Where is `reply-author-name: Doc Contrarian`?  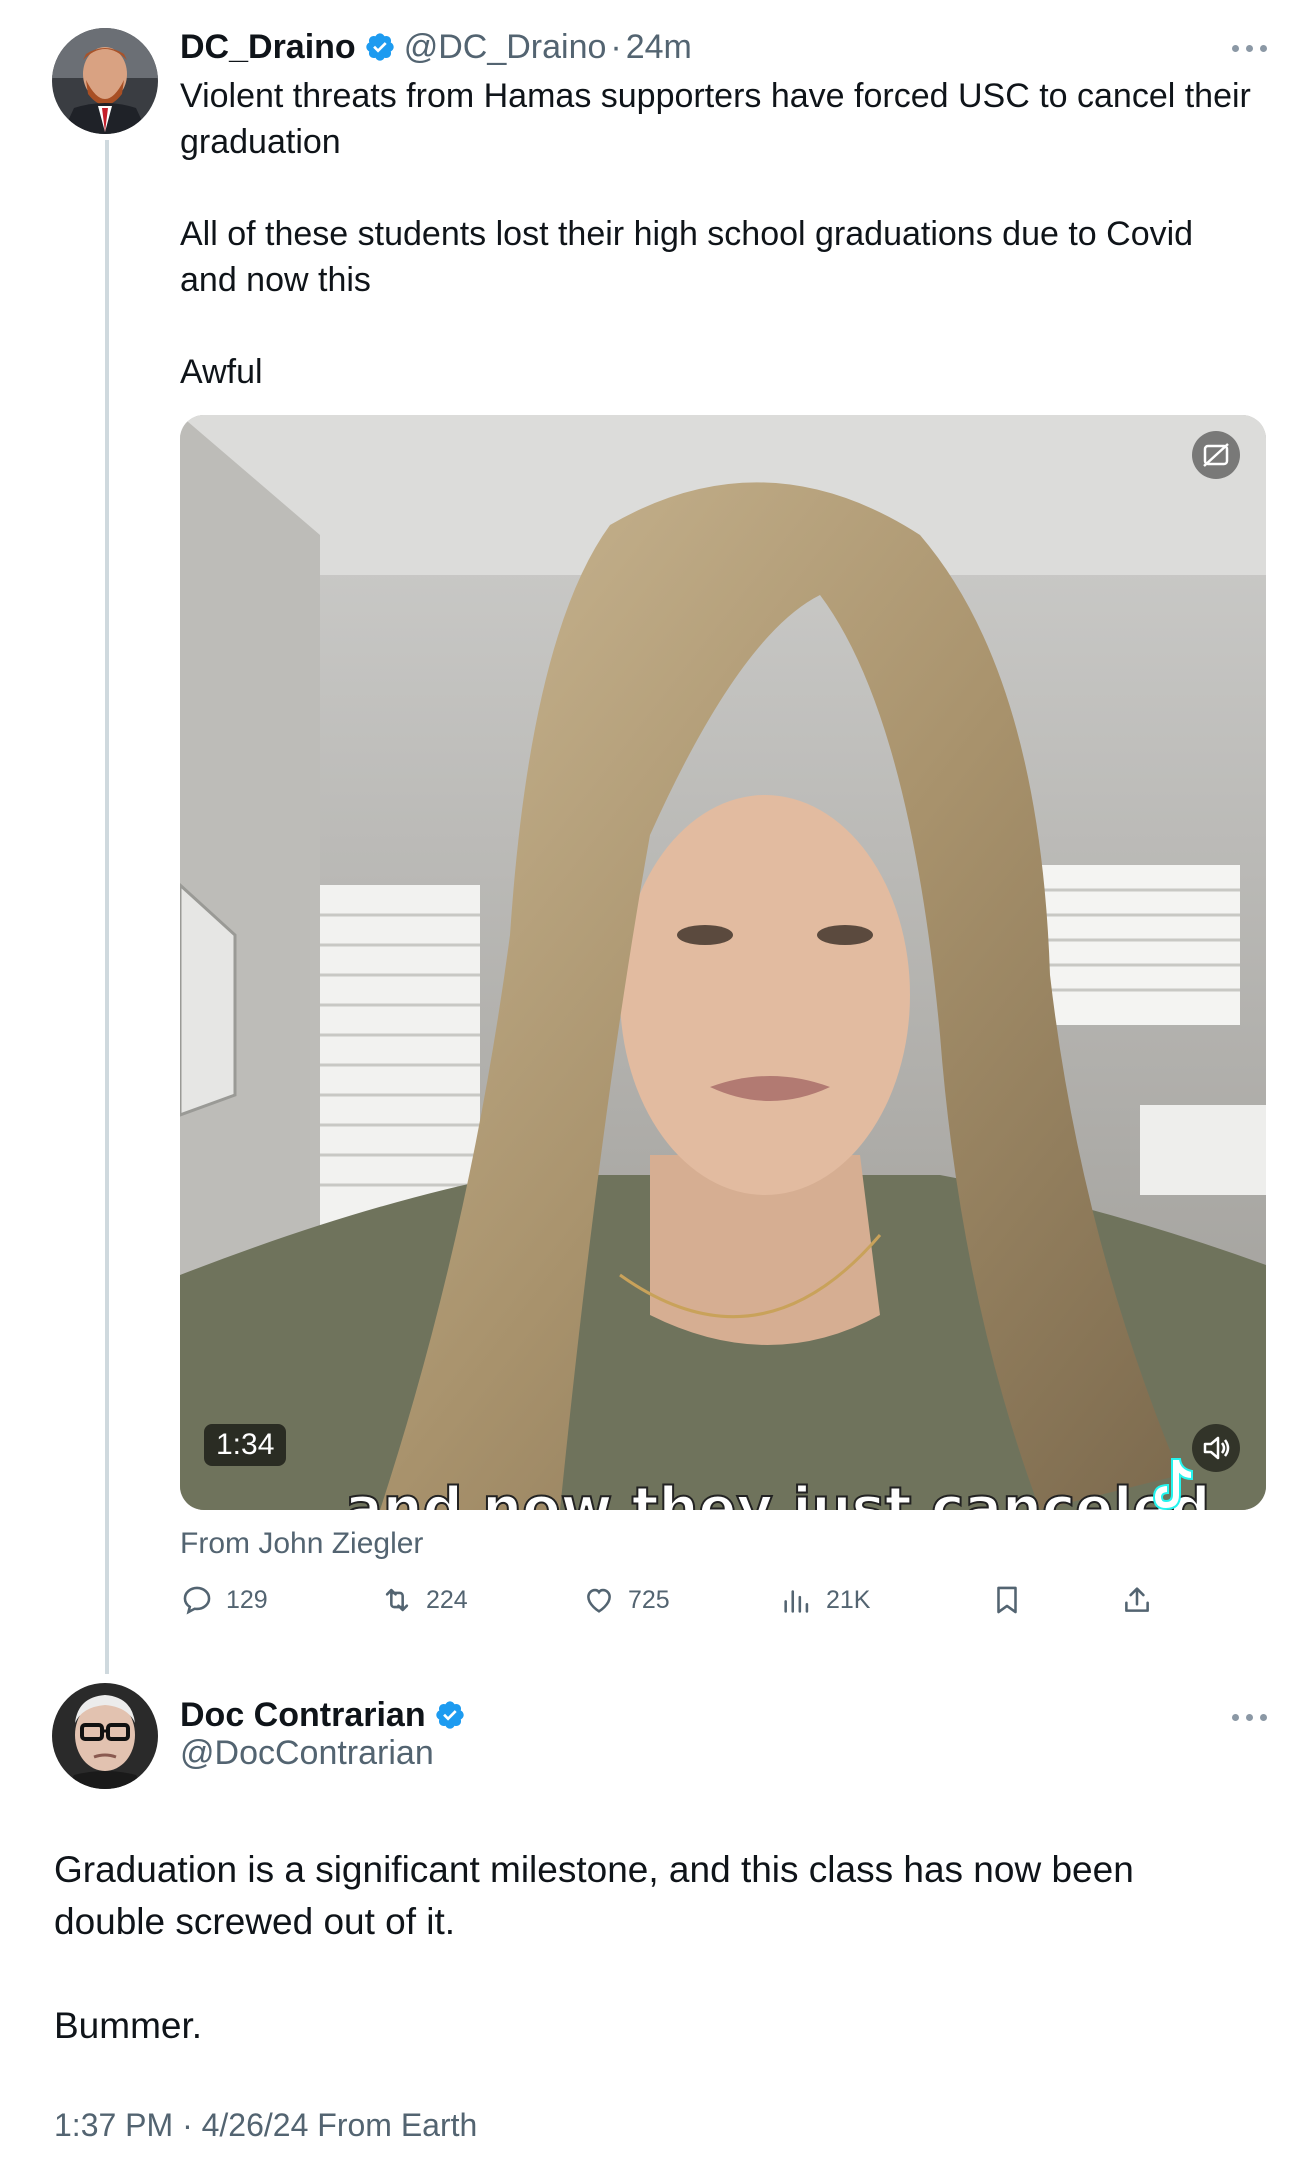
reply-author-name: Doc Contrarian is located at coordinates (303, 1715).